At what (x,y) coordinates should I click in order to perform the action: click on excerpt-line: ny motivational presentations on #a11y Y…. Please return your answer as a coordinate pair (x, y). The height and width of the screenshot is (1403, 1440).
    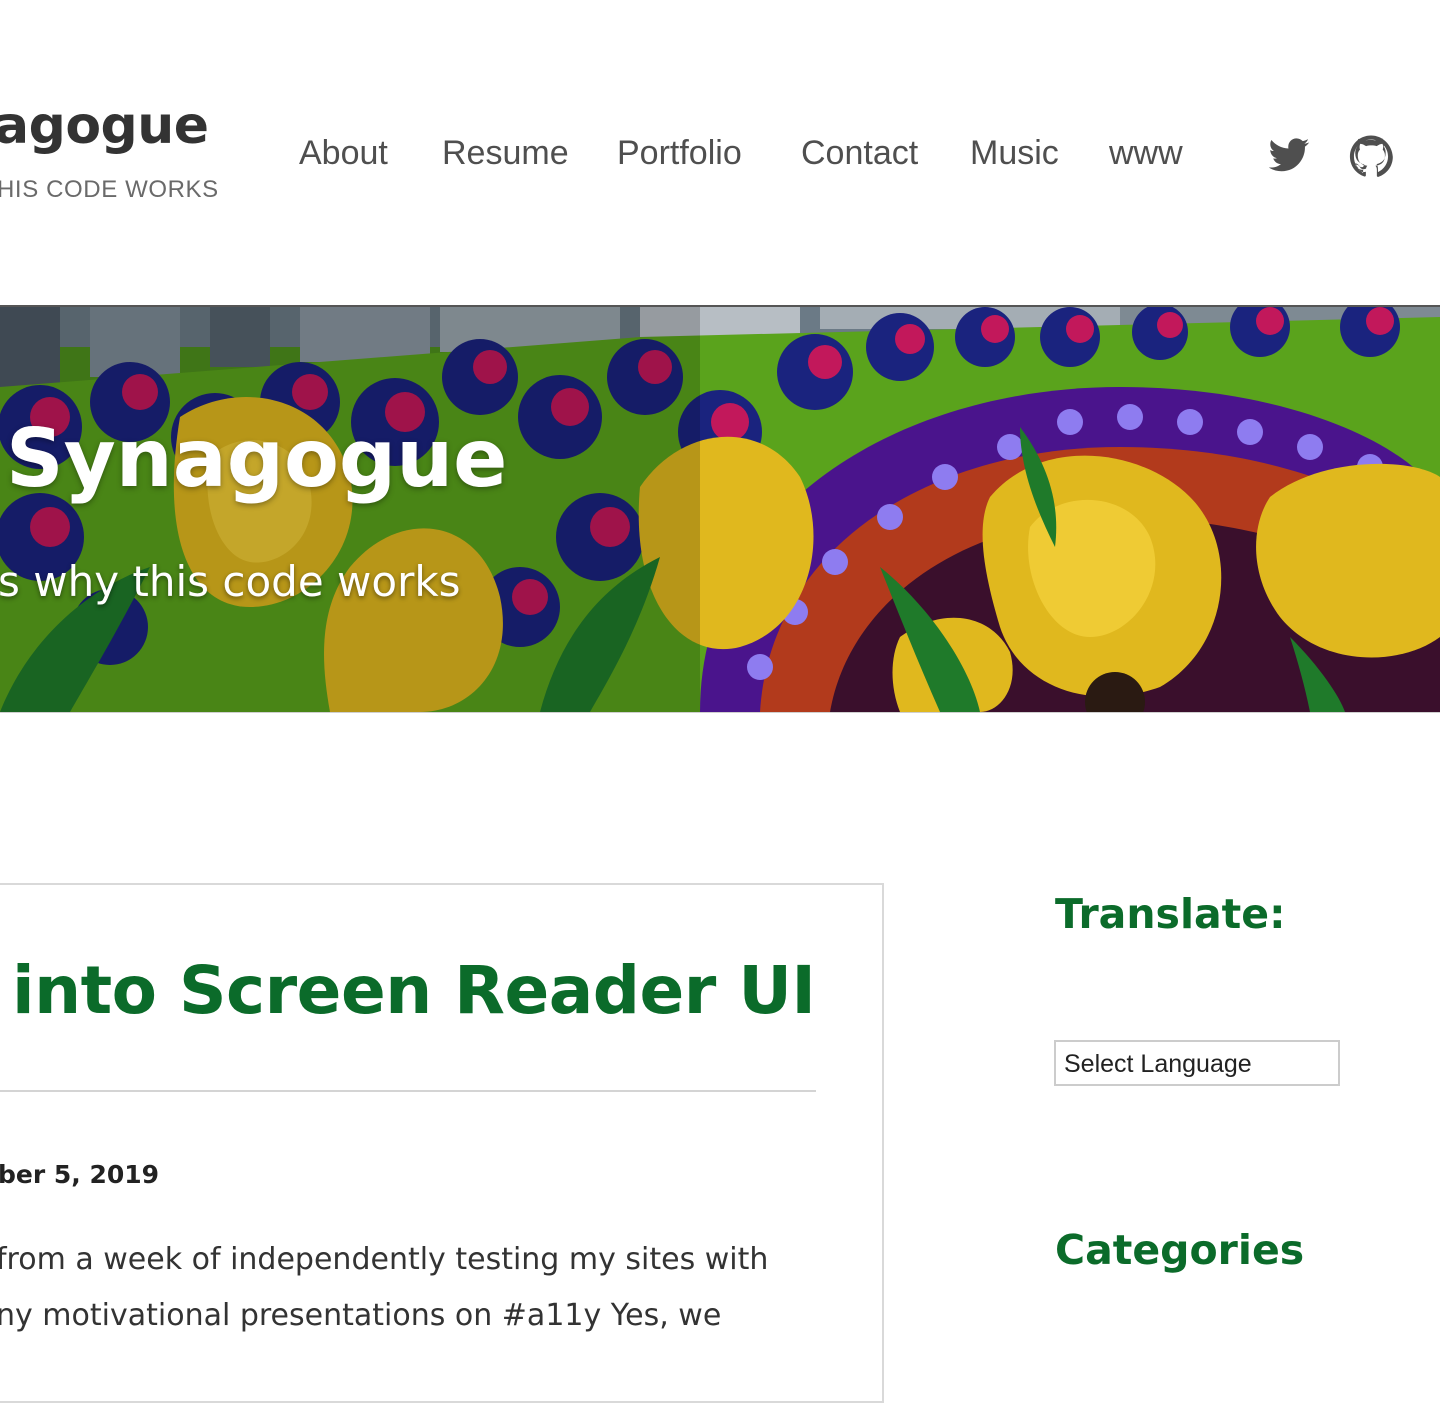
    Looking at the image, I should click on (361, 1315).